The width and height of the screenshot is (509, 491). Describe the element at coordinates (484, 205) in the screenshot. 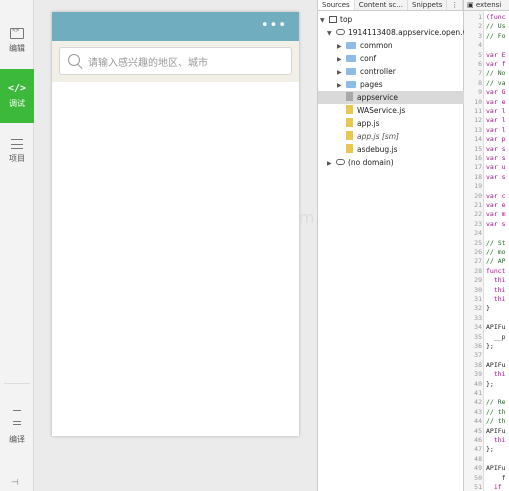

I see `code-line: 21 var e` at that location.